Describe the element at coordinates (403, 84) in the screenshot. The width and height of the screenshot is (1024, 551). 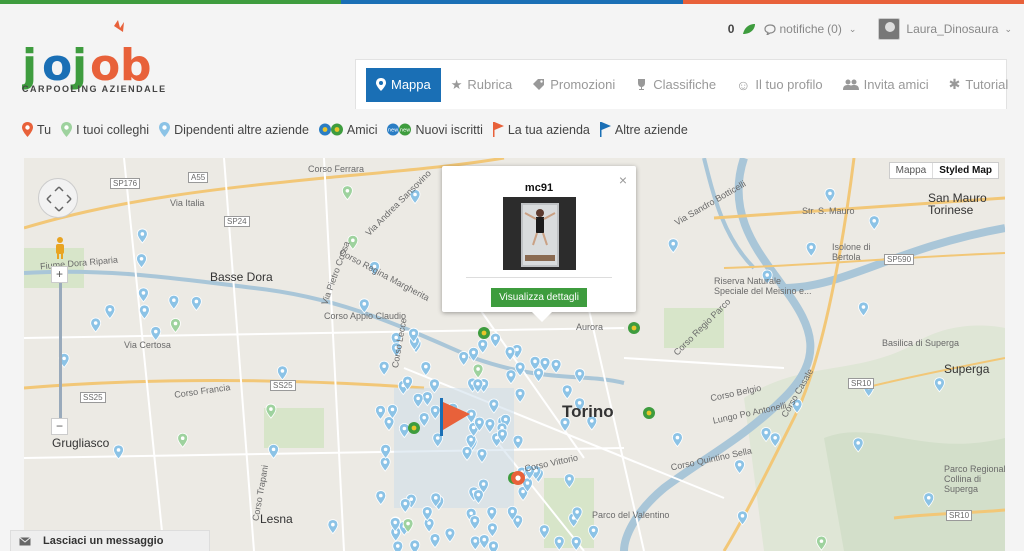
I see `tab-mappa: Mappa` at that location.